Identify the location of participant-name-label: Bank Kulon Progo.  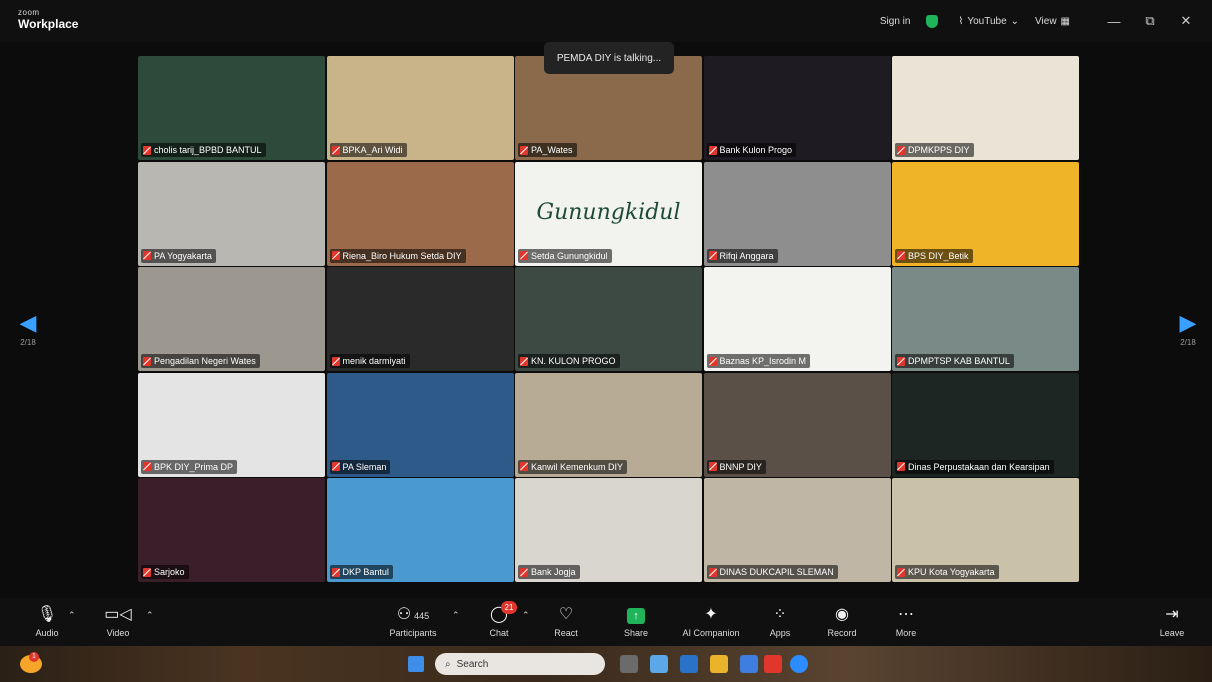
(751, 150).